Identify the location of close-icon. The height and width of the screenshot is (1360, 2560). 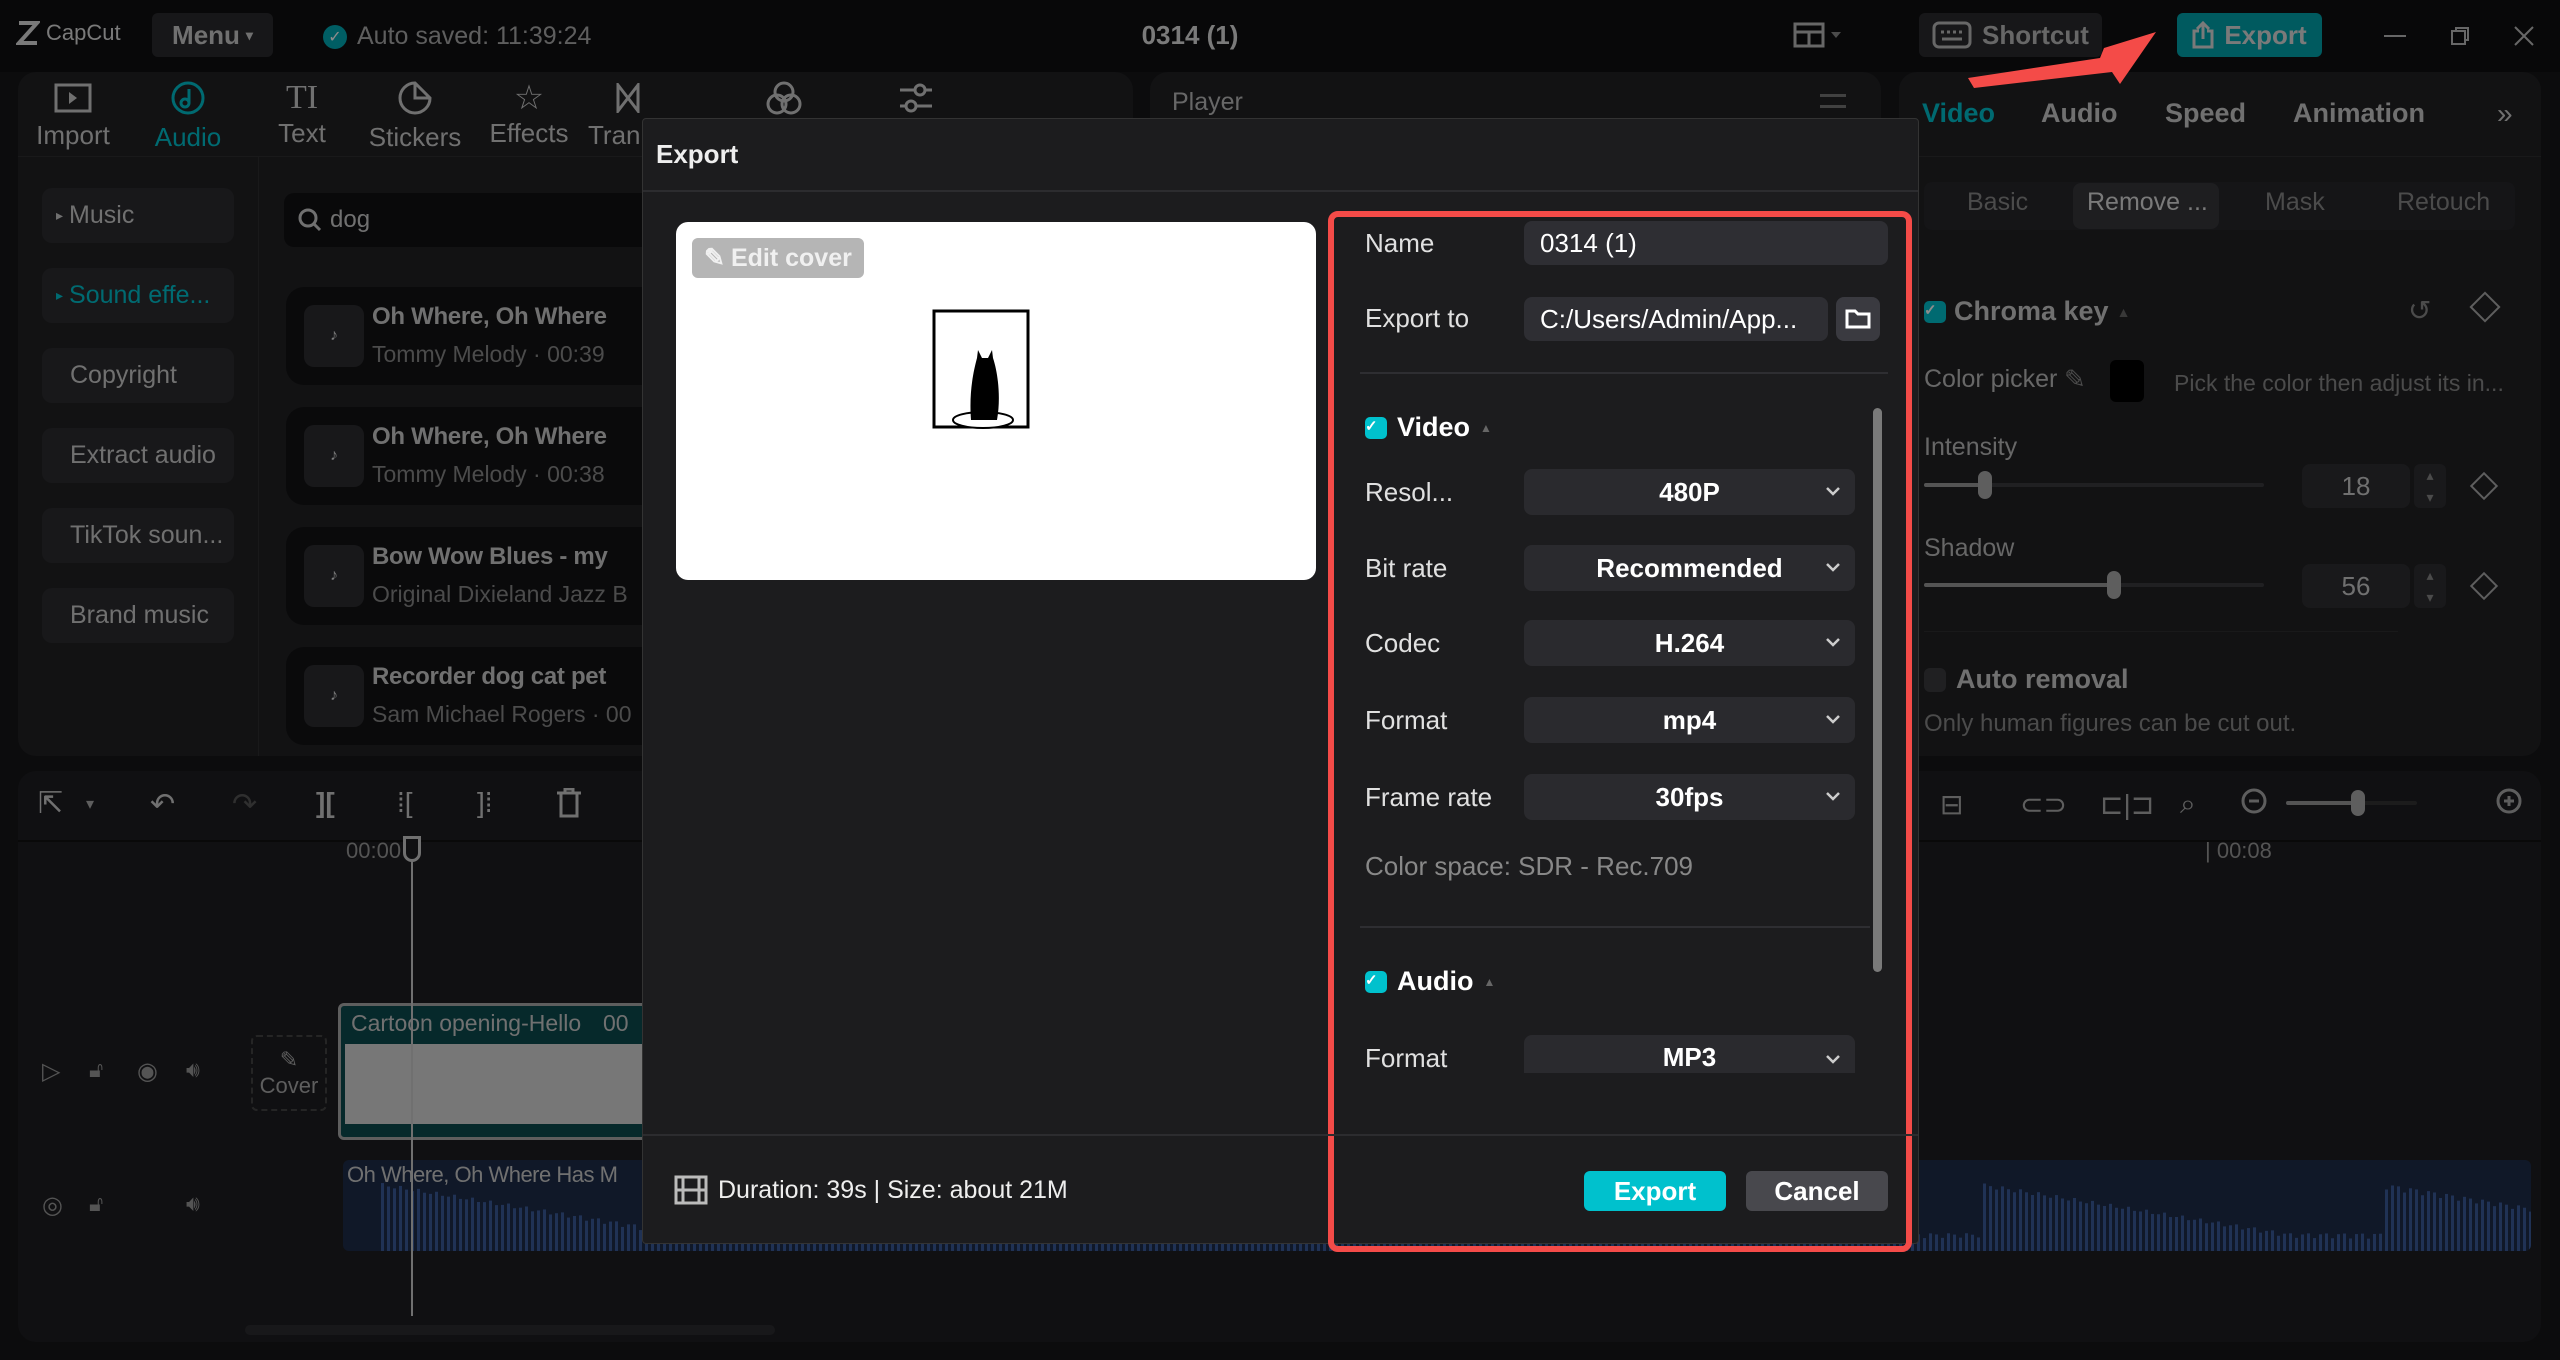
(2524, 36).